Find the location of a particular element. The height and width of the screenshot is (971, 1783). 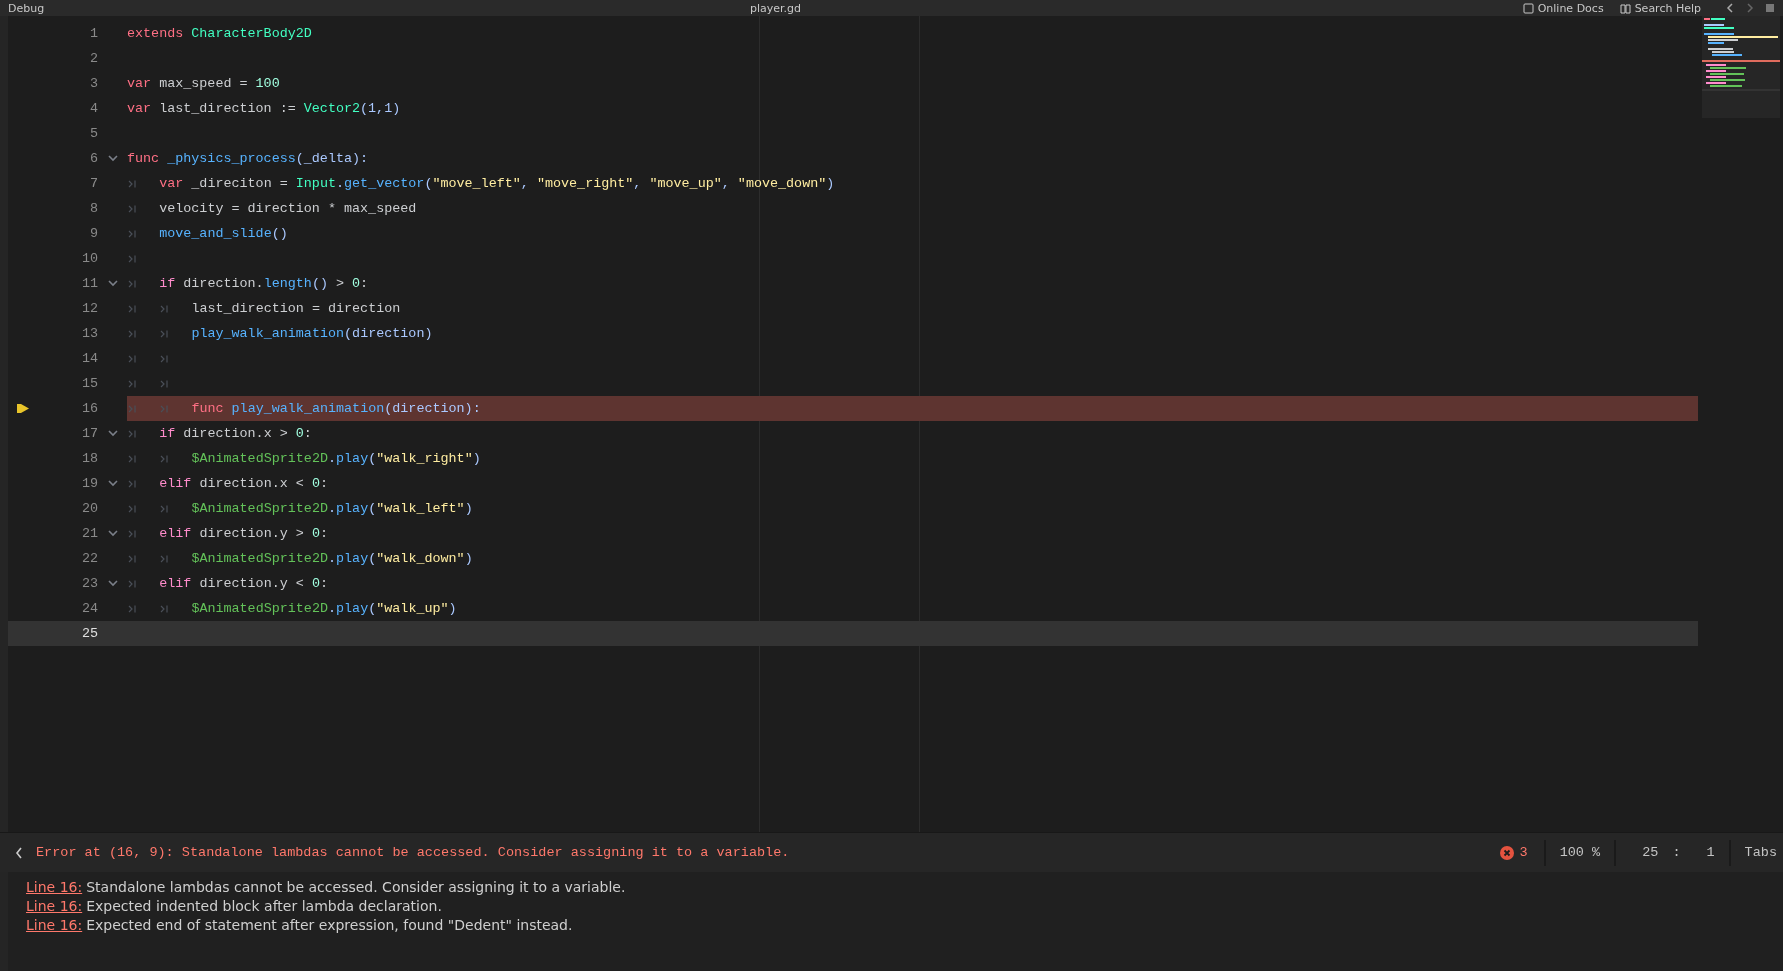

line-number: 20 is located at coordinates (89, 508).